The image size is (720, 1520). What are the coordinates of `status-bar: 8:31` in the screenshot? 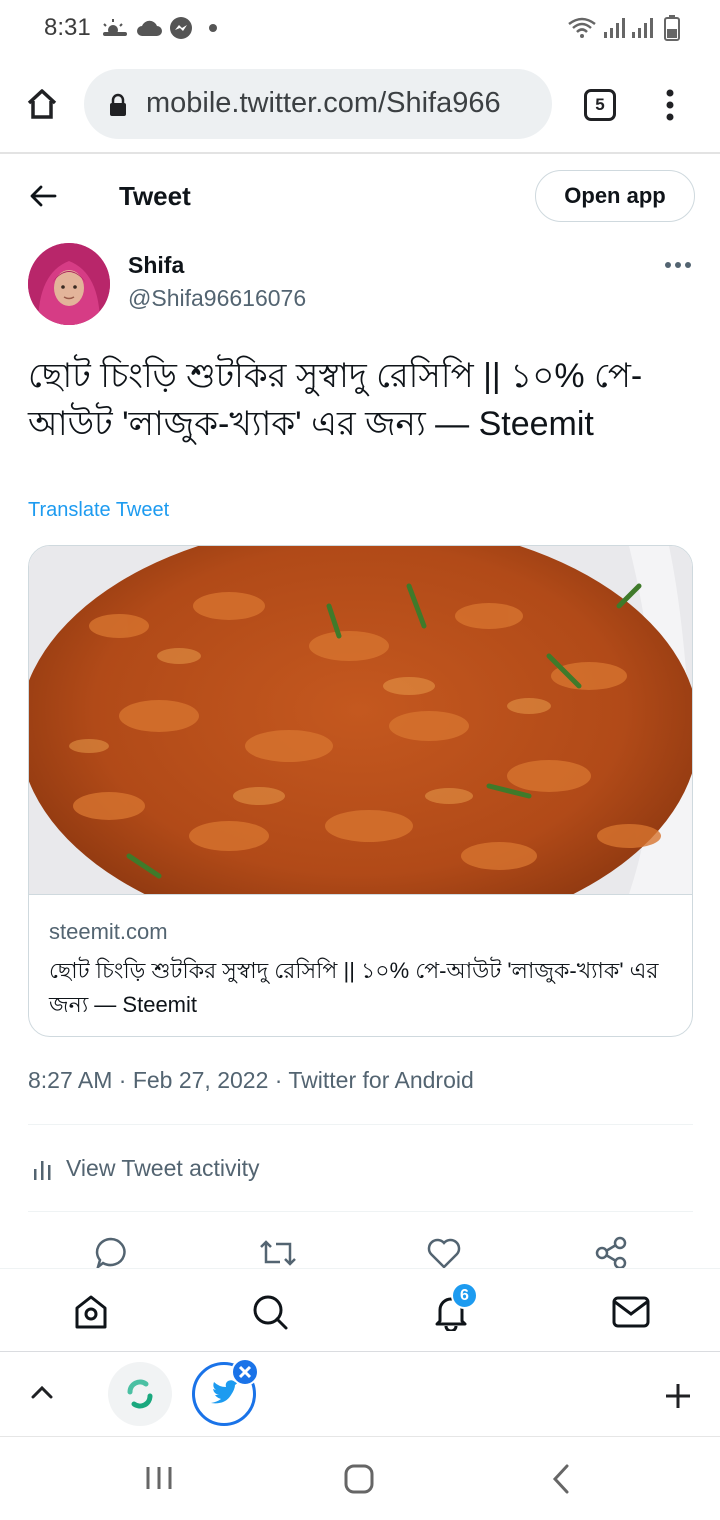 It's located at (360, 28).